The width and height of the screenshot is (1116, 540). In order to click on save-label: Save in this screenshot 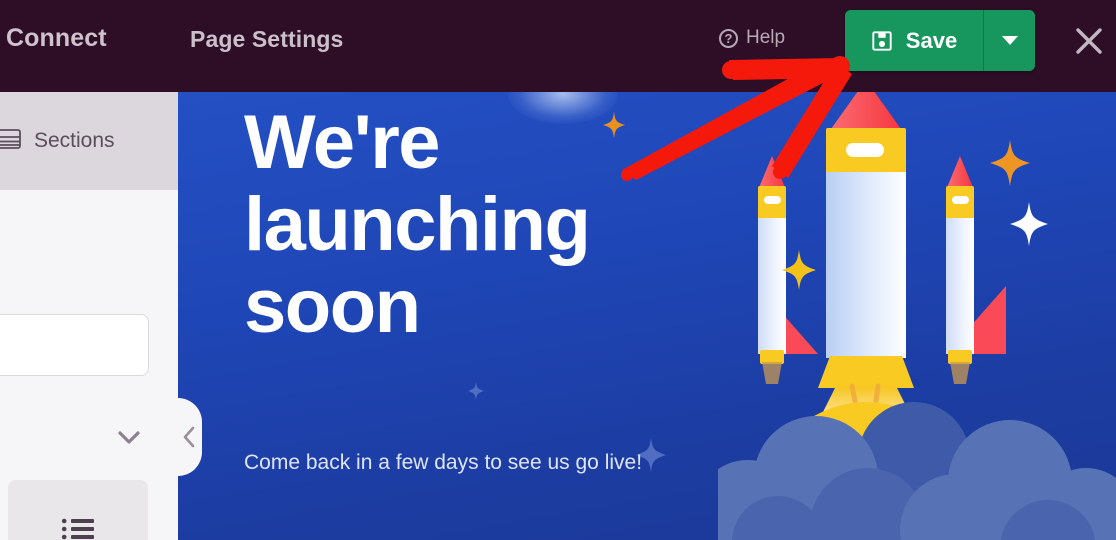, I will do `click(931, 40)`.